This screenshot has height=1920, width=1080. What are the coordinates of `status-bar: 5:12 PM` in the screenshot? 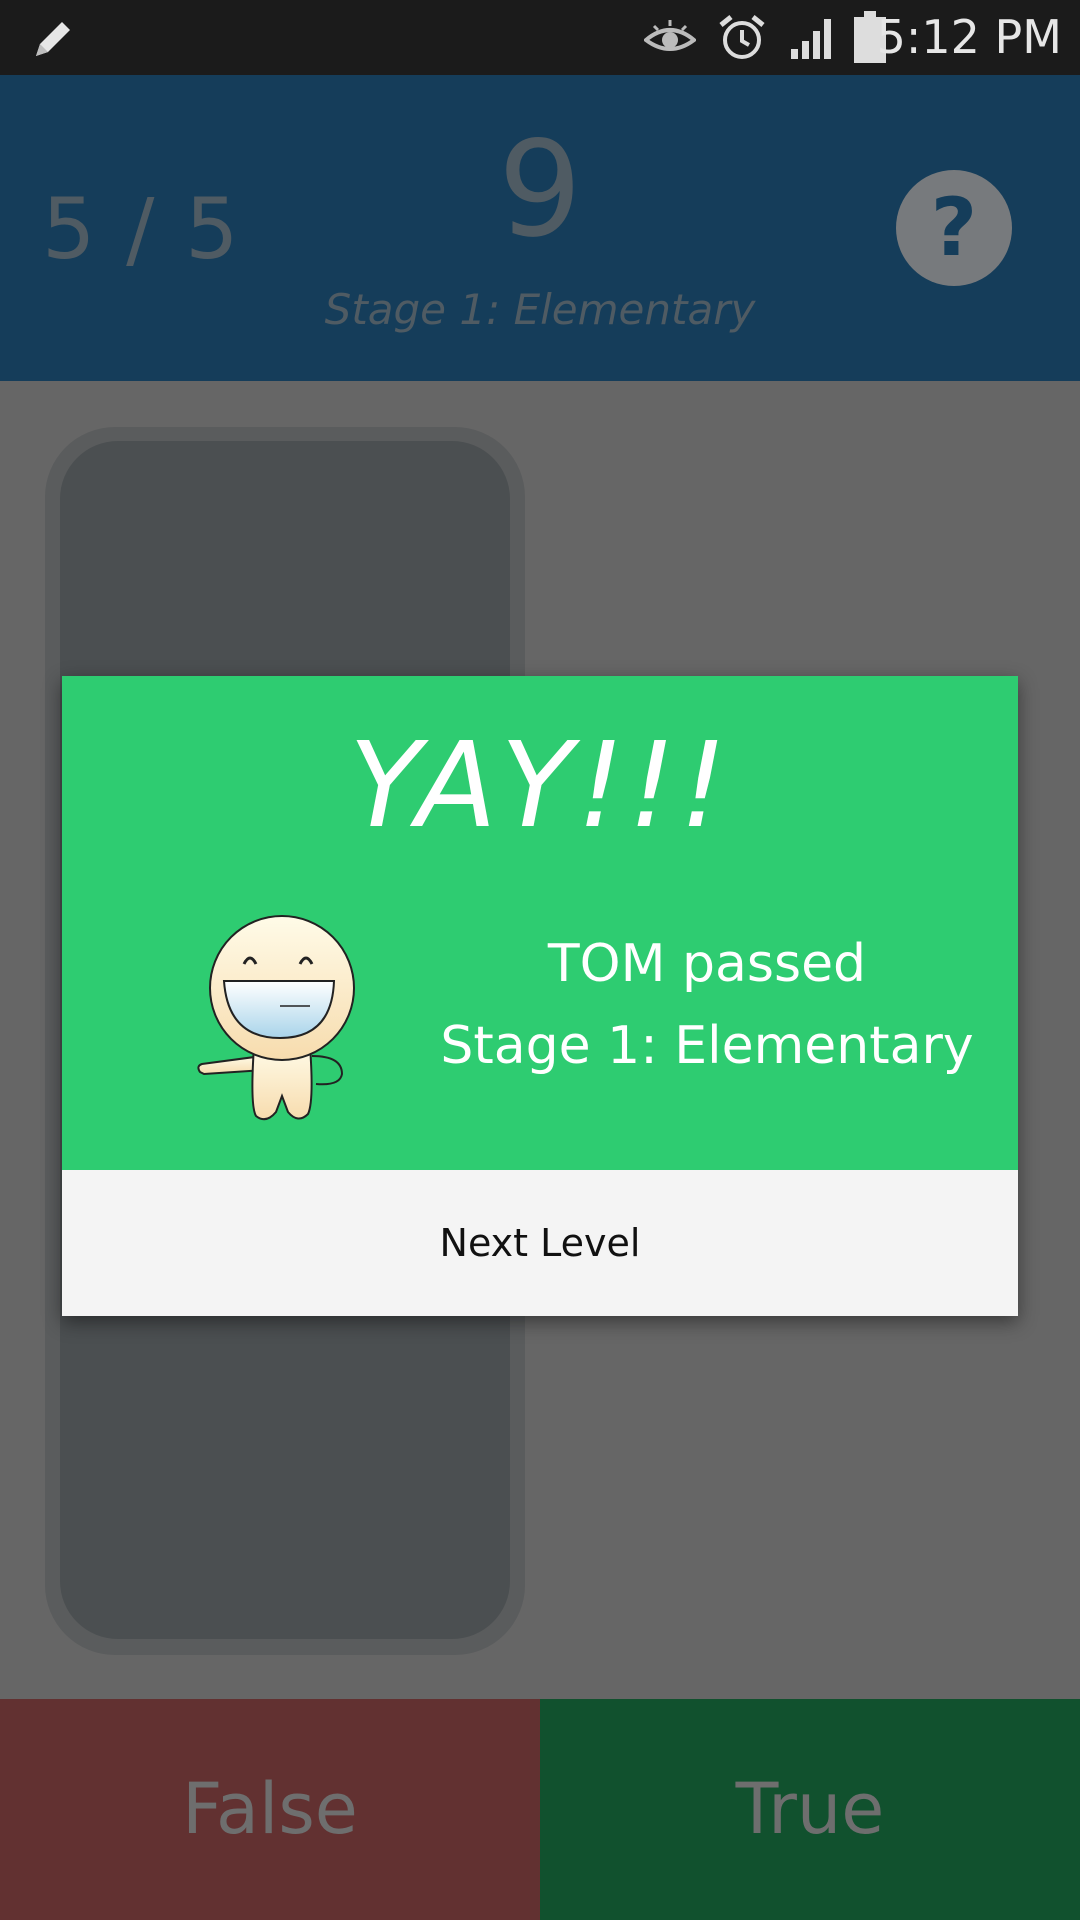 It's located at (540, 37).